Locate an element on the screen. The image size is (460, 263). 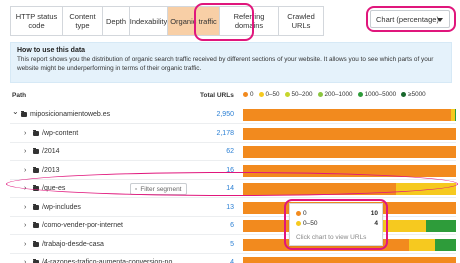
tab-label: Indexability is located at coordinates (148, 21).